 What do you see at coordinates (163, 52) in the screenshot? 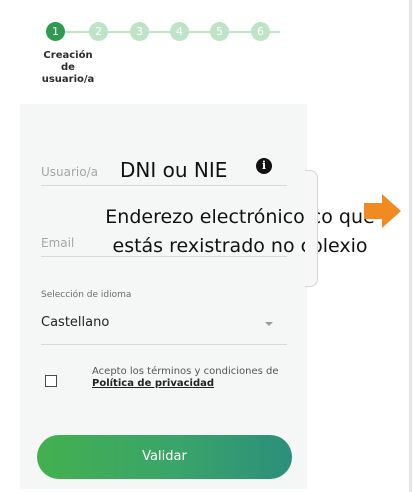
I see `stepper-header: 1 2 3 4 5 6 Creación de usuario/a` at bounding box center [163, 52].